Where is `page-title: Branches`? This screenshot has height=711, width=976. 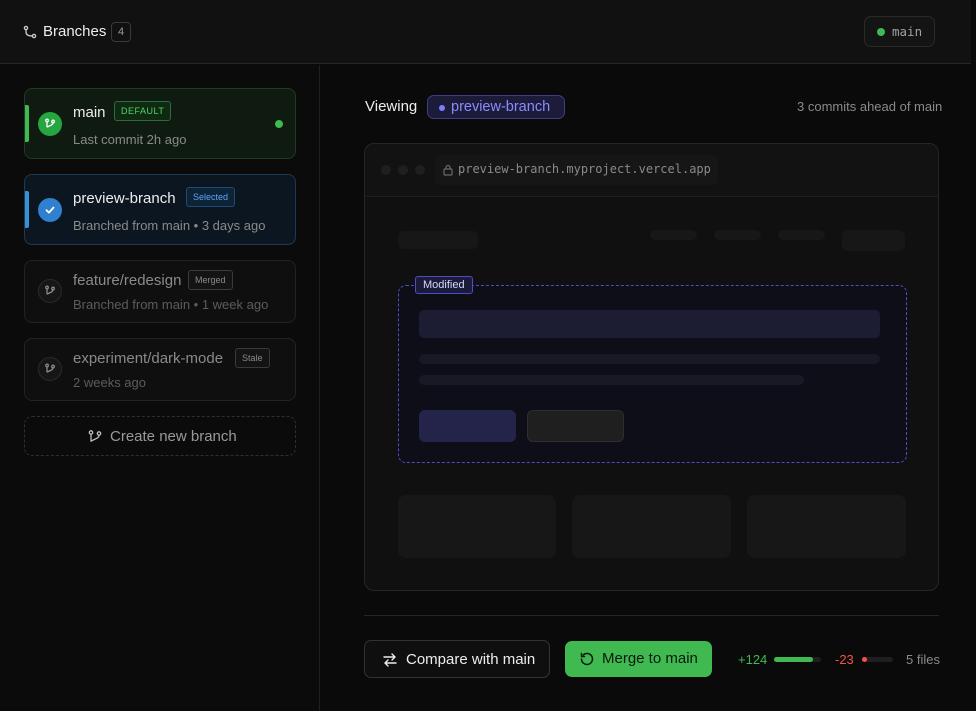
page-title: Branches is located at coordinates (75, 31).